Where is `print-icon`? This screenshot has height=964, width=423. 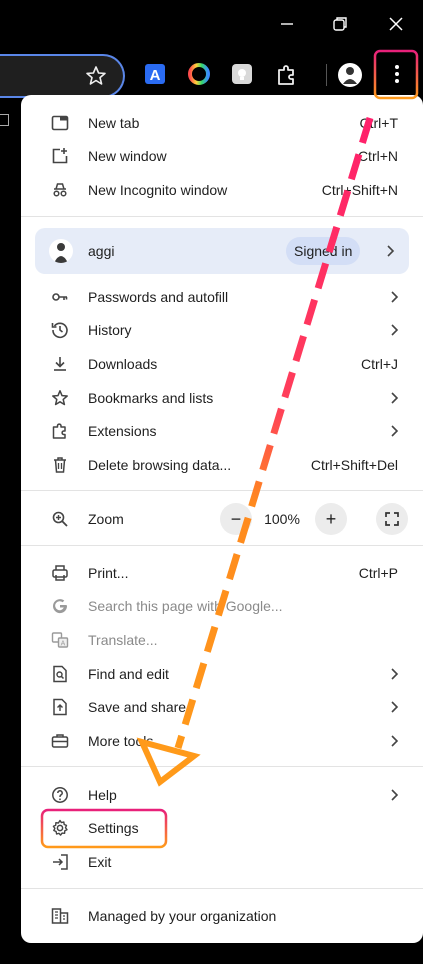
print-icon is located at coordinates (60, 573).